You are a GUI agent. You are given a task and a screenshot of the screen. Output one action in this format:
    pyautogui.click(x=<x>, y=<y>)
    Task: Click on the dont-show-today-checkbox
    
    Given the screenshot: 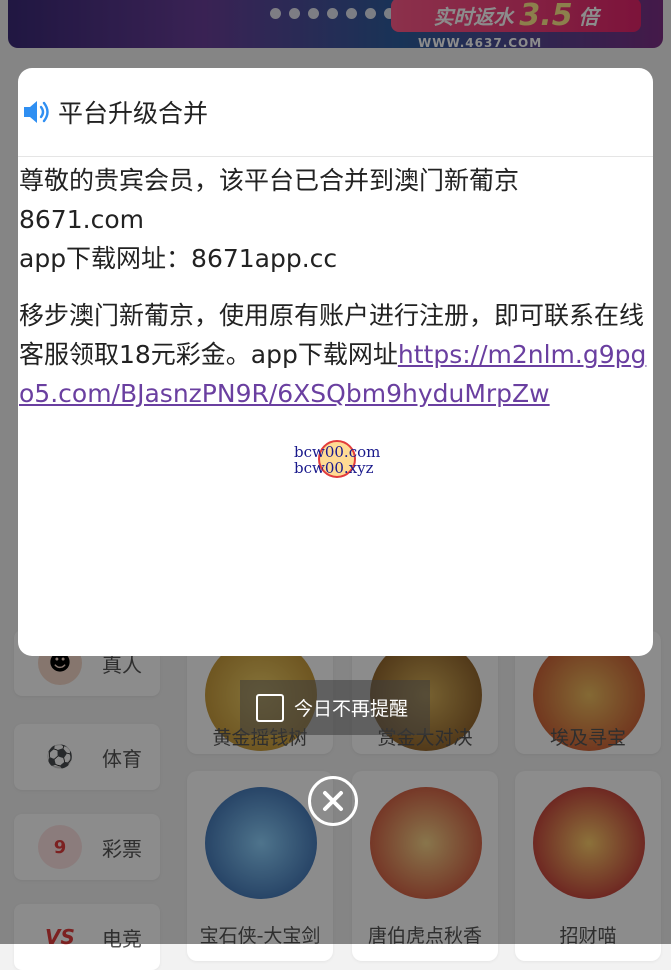 What is the action you would take?
    pyautogui.click(x=270, y=707)
    